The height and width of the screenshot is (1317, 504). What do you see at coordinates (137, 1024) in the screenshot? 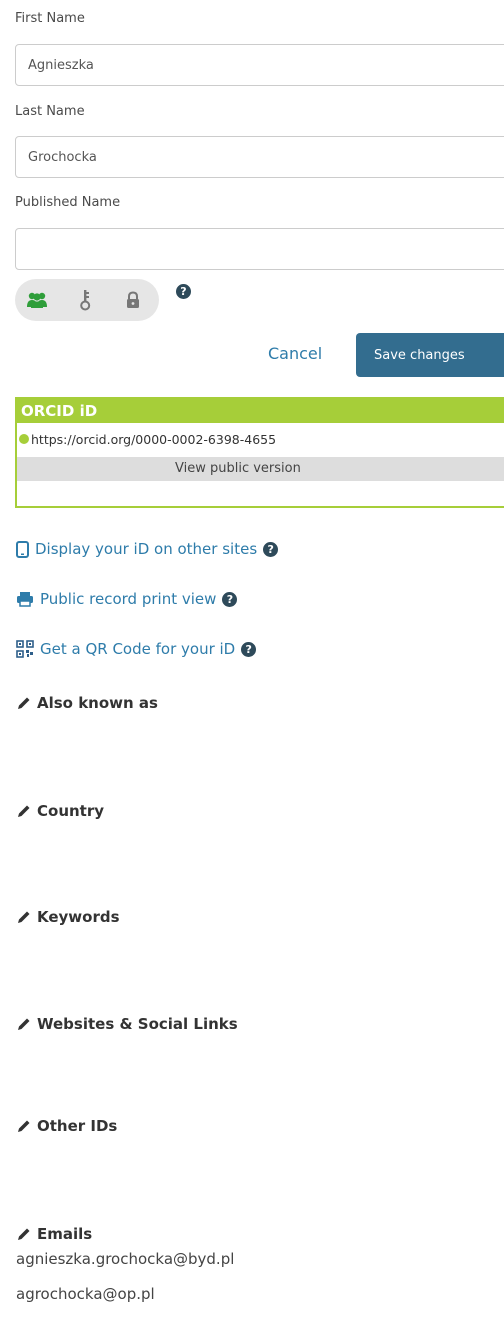
I see `websites-title: Websites & Social Links` at bounding box center [137, 1024].